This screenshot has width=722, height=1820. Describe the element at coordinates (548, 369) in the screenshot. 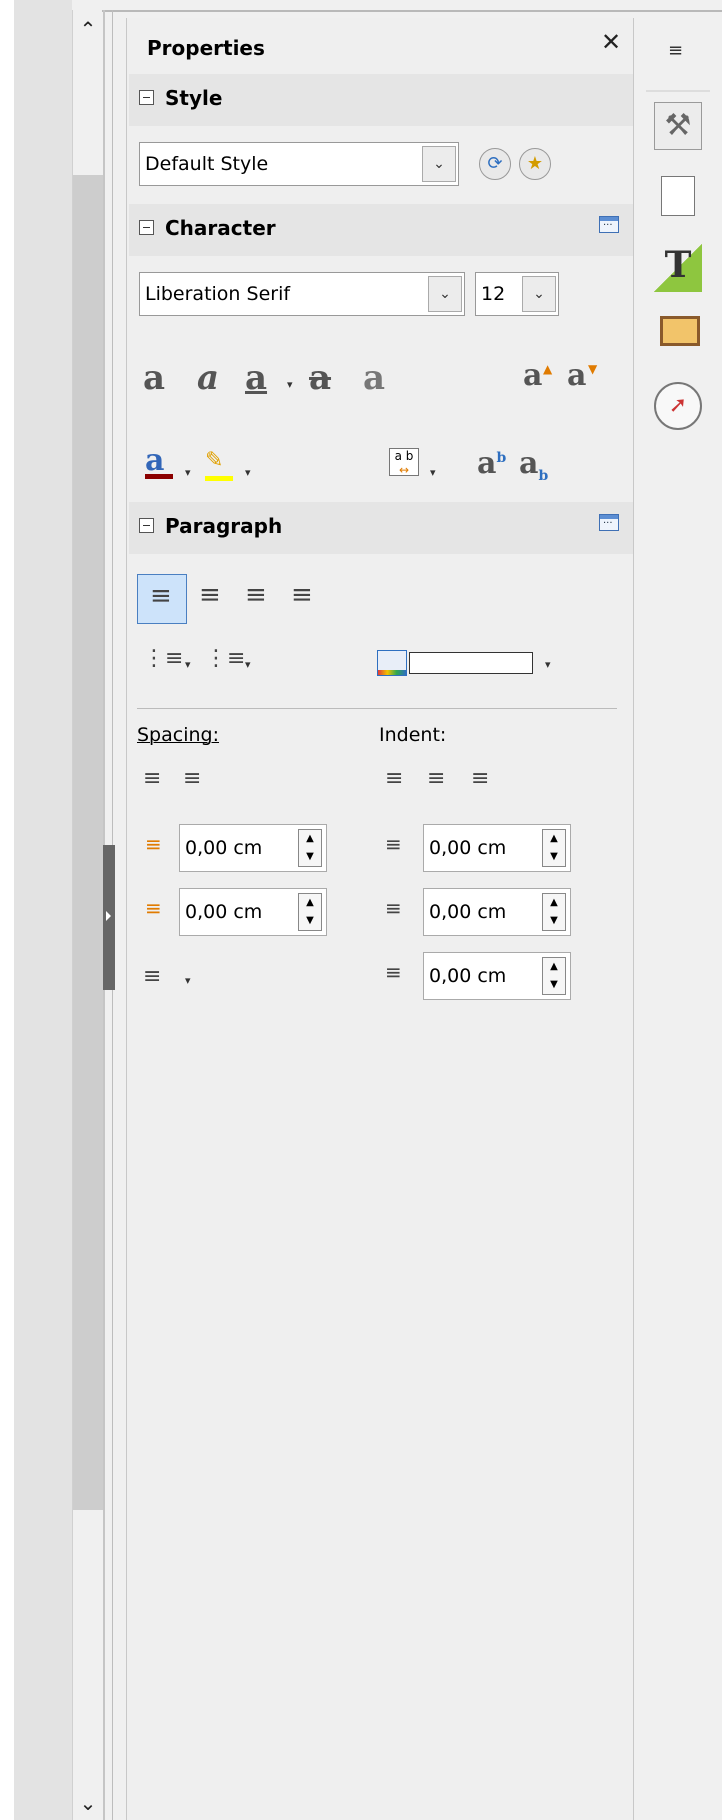

I see `increase-arrow-icon: ▲` at that location.